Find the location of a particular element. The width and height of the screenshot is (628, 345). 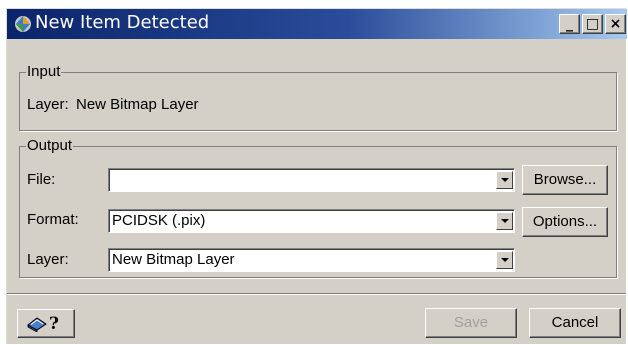

cancel-button: Cancel is located at coordinates (575, 323).